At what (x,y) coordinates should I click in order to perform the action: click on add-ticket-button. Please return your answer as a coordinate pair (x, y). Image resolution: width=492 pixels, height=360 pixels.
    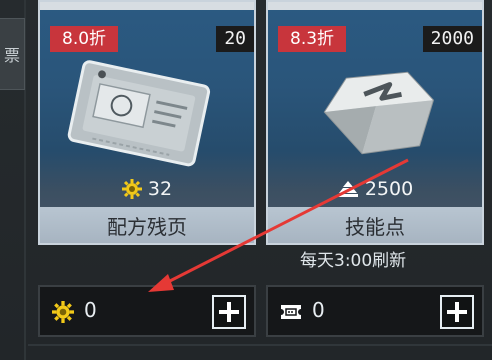
    Looking at the image, I should click on (457, 312).